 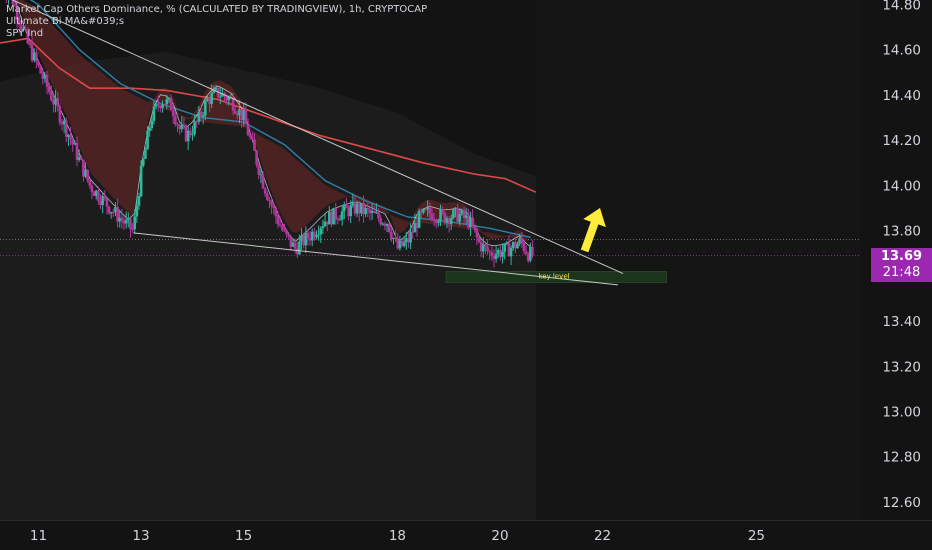 I want to click on last-price-value: 13.69, so click(x=901, y=256).